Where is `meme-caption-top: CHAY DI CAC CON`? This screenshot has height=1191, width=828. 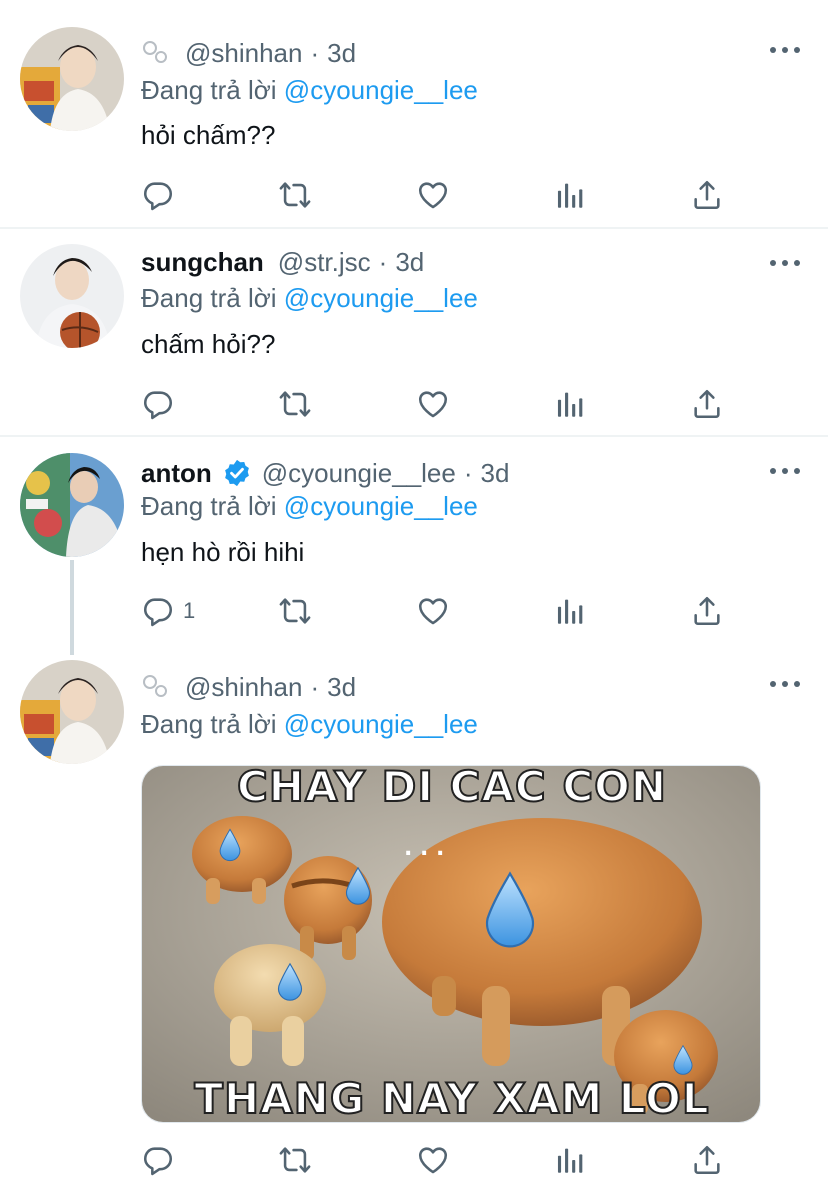
meme-caption-top: CHAY DI CAC CON is located at coordinates (452, 788).